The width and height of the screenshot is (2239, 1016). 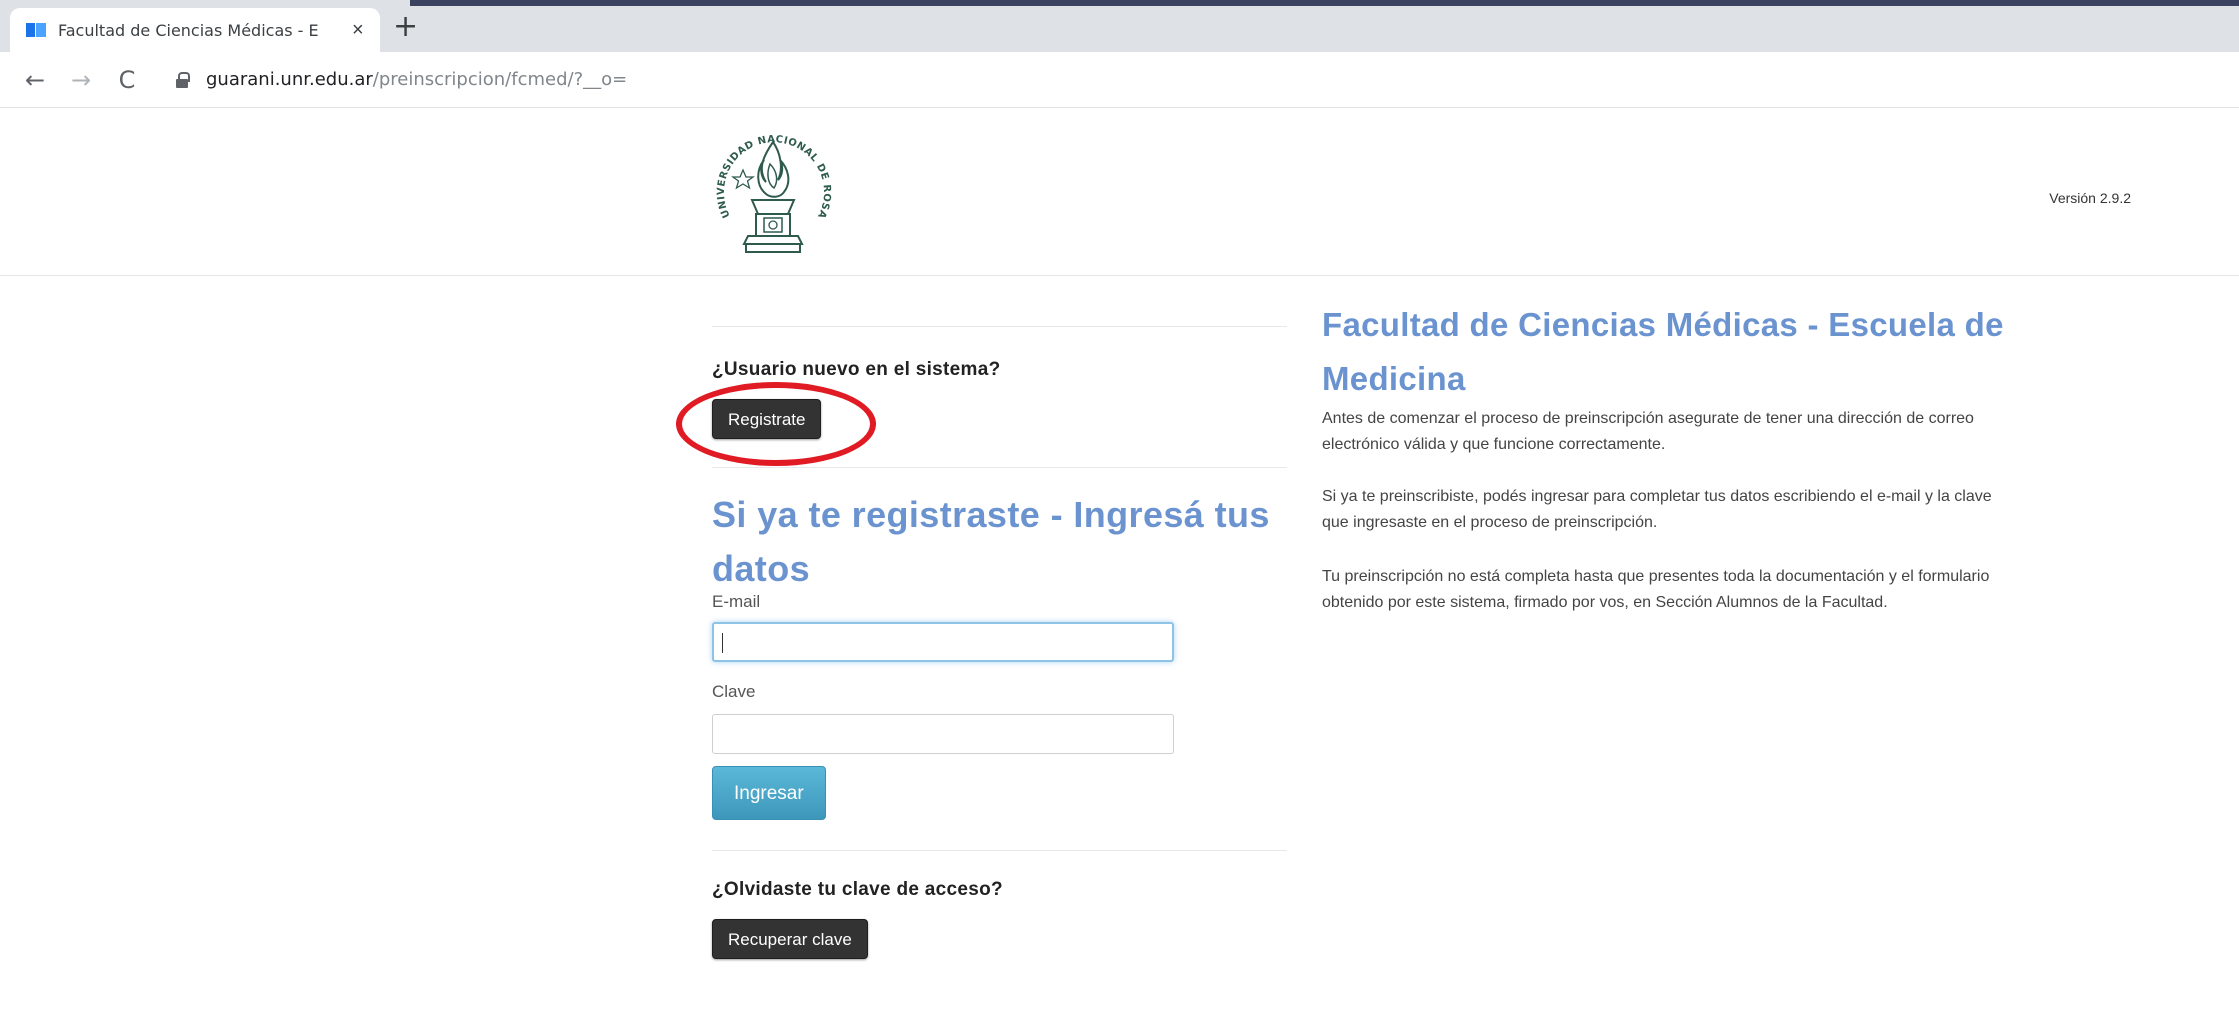 What do you see at coordinates (188, 30) in the screenshot?
I see `tab-title: Facultad de Ciencias Médicas - E` at bounding box center [188, 30].